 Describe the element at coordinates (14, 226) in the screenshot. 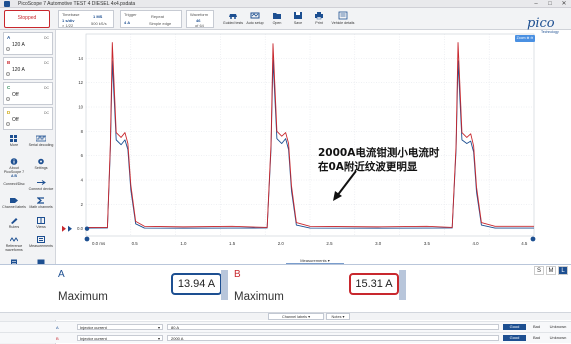

I see `rulers-button: Rulers` at that location.